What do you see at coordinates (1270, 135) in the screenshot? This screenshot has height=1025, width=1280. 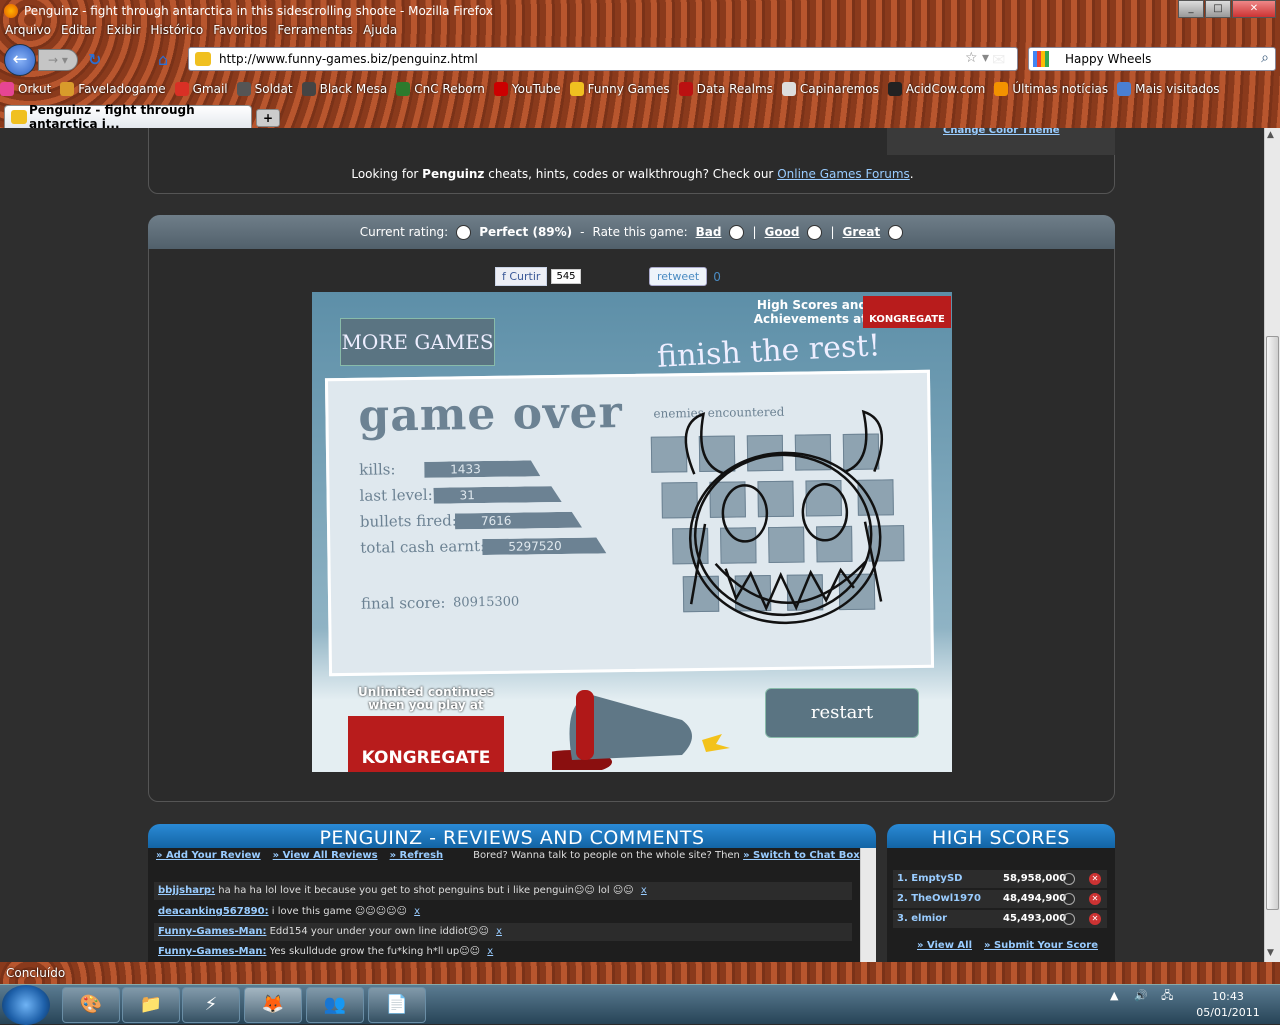 I see `scroll-up-arrow-icon: ▲` at bounding box center [1270, 135].